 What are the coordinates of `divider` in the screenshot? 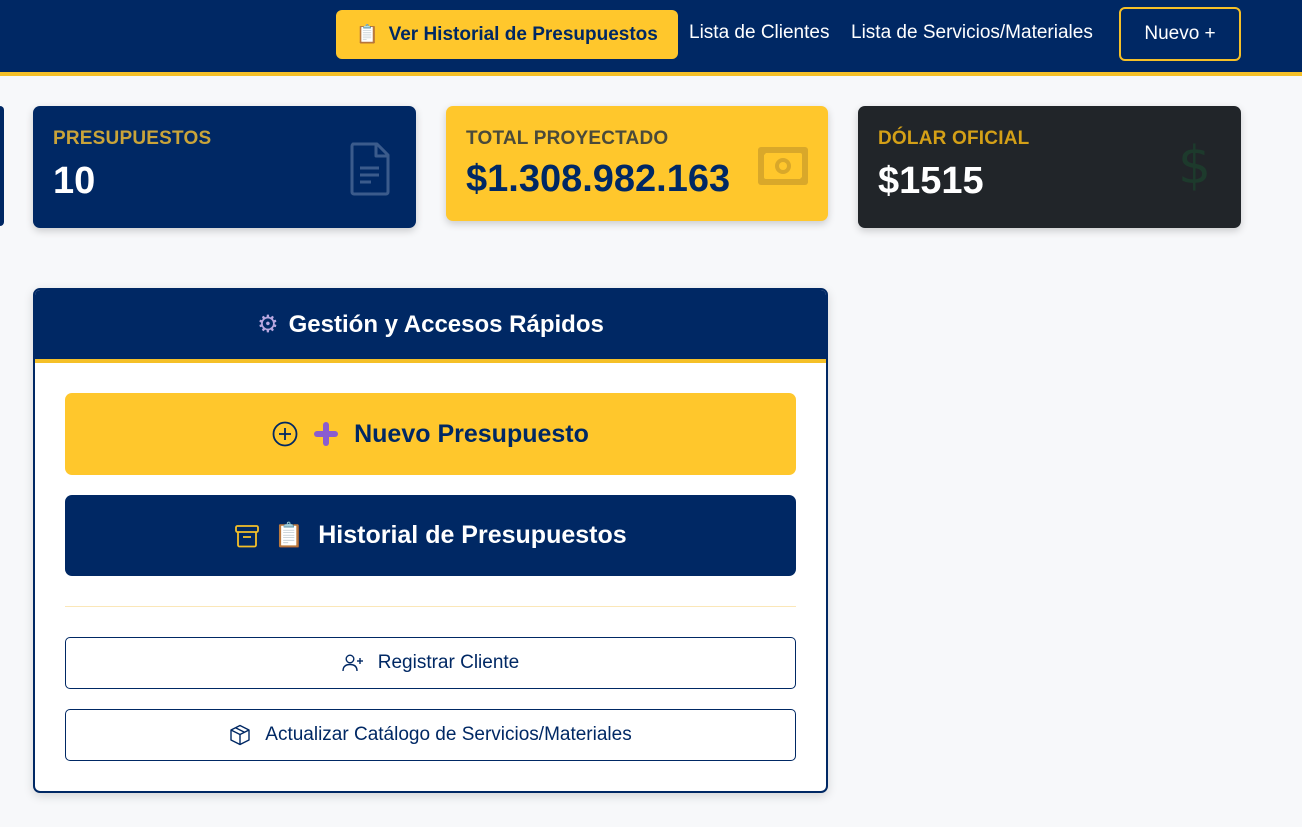 It's located at (430, 606).